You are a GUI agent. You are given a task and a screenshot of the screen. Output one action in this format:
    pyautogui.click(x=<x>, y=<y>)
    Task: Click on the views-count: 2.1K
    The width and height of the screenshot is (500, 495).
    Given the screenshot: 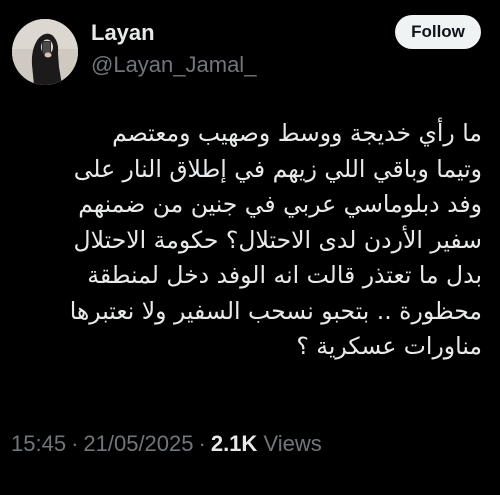 What is the action you would take?
    pyautogui.click(x=234, y=443)
    